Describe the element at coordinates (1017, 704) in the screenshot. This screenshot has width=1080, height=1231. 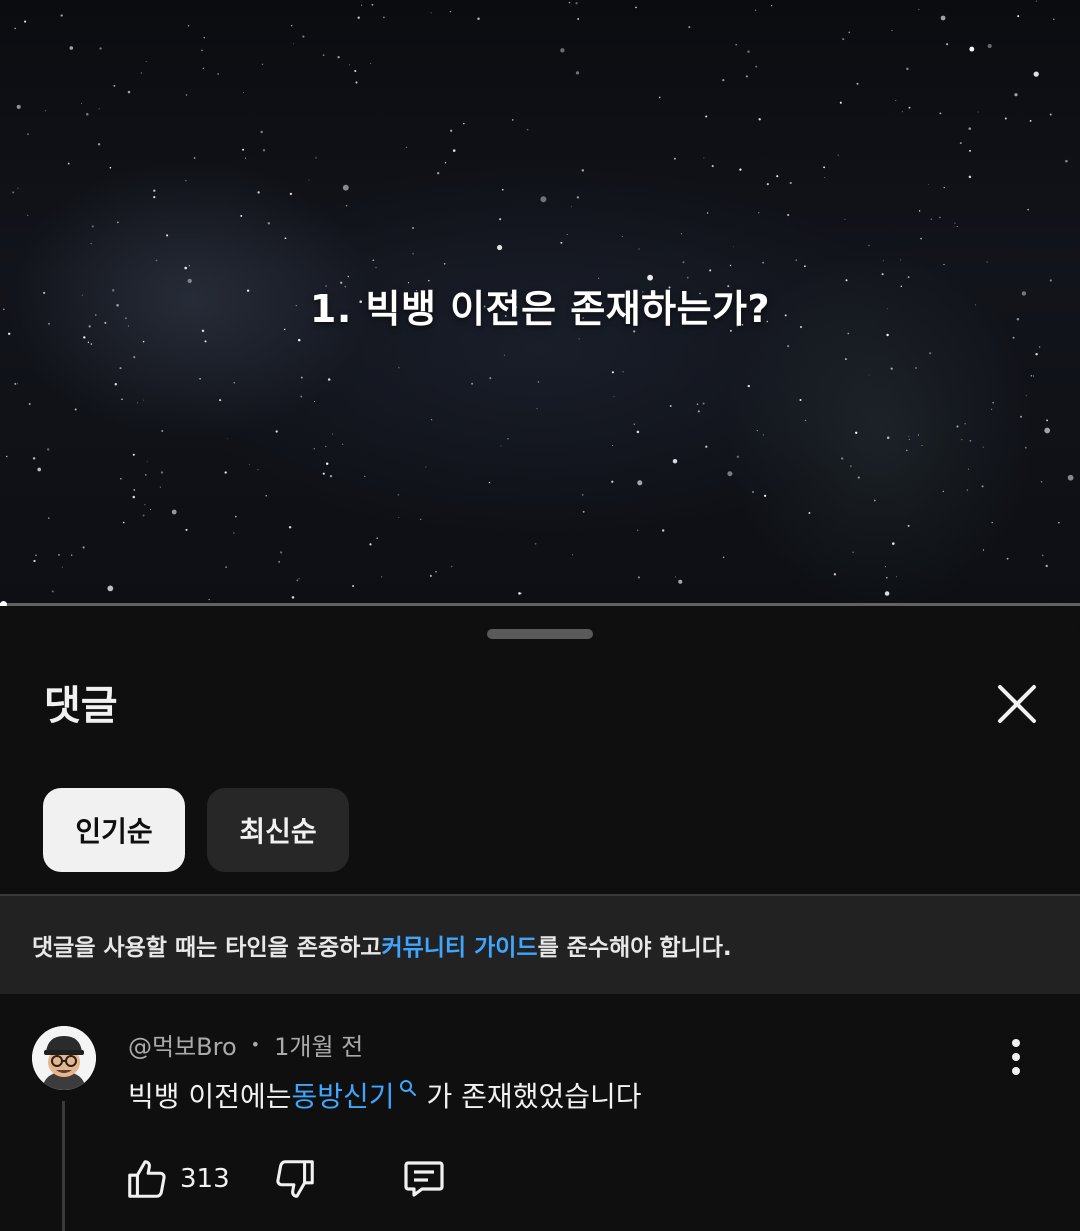
I see `close-button` at that location.